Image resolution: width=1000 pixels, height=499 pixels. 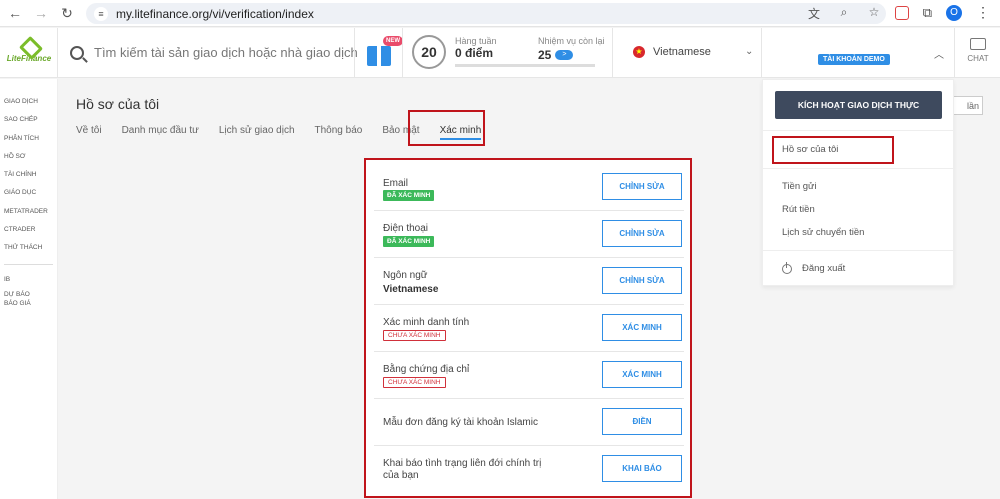 What do you see at coordinates (28, 282) in the screenshot?
I see `nav-item-ib: IB` at bounding box center [28, 282].